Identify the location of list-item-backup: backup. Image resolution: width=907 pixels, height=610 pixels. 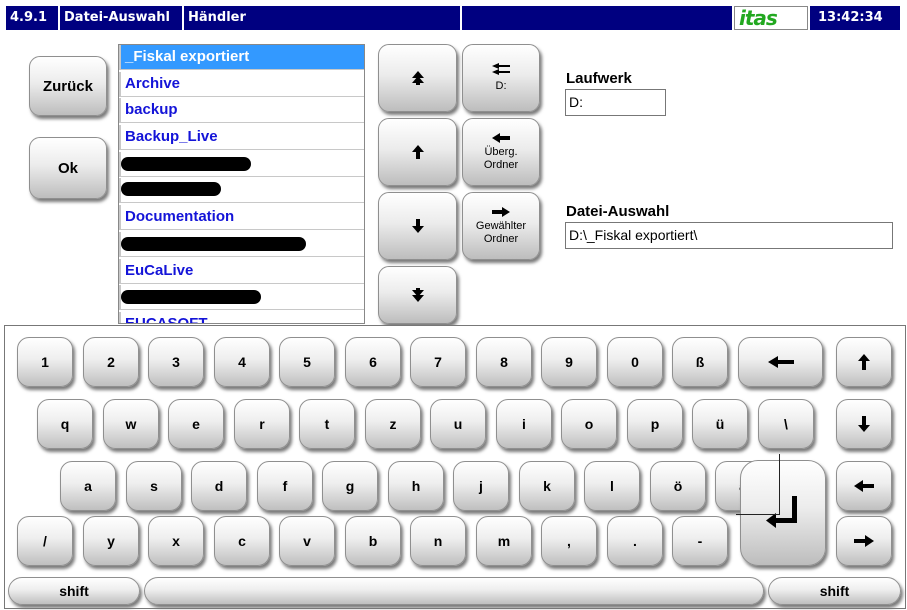
(241, 111).